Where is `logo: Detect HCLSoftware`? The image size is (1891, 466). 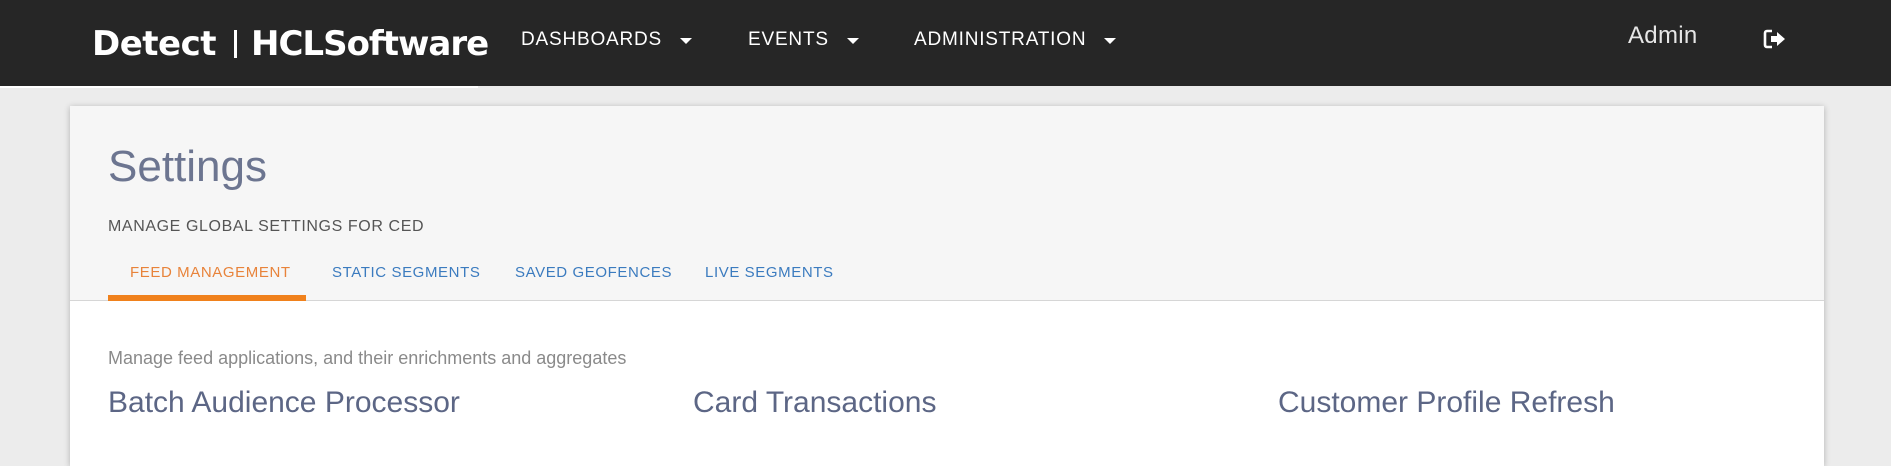 logo: Detect HCLSoftware is located at coordinates (290, 44).